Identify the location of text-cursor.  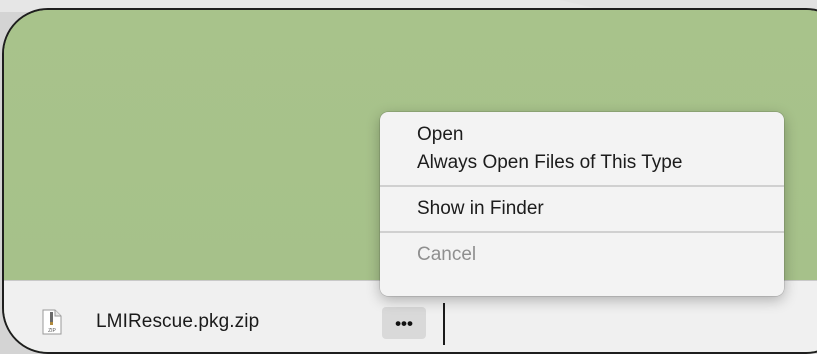
(444, 324).